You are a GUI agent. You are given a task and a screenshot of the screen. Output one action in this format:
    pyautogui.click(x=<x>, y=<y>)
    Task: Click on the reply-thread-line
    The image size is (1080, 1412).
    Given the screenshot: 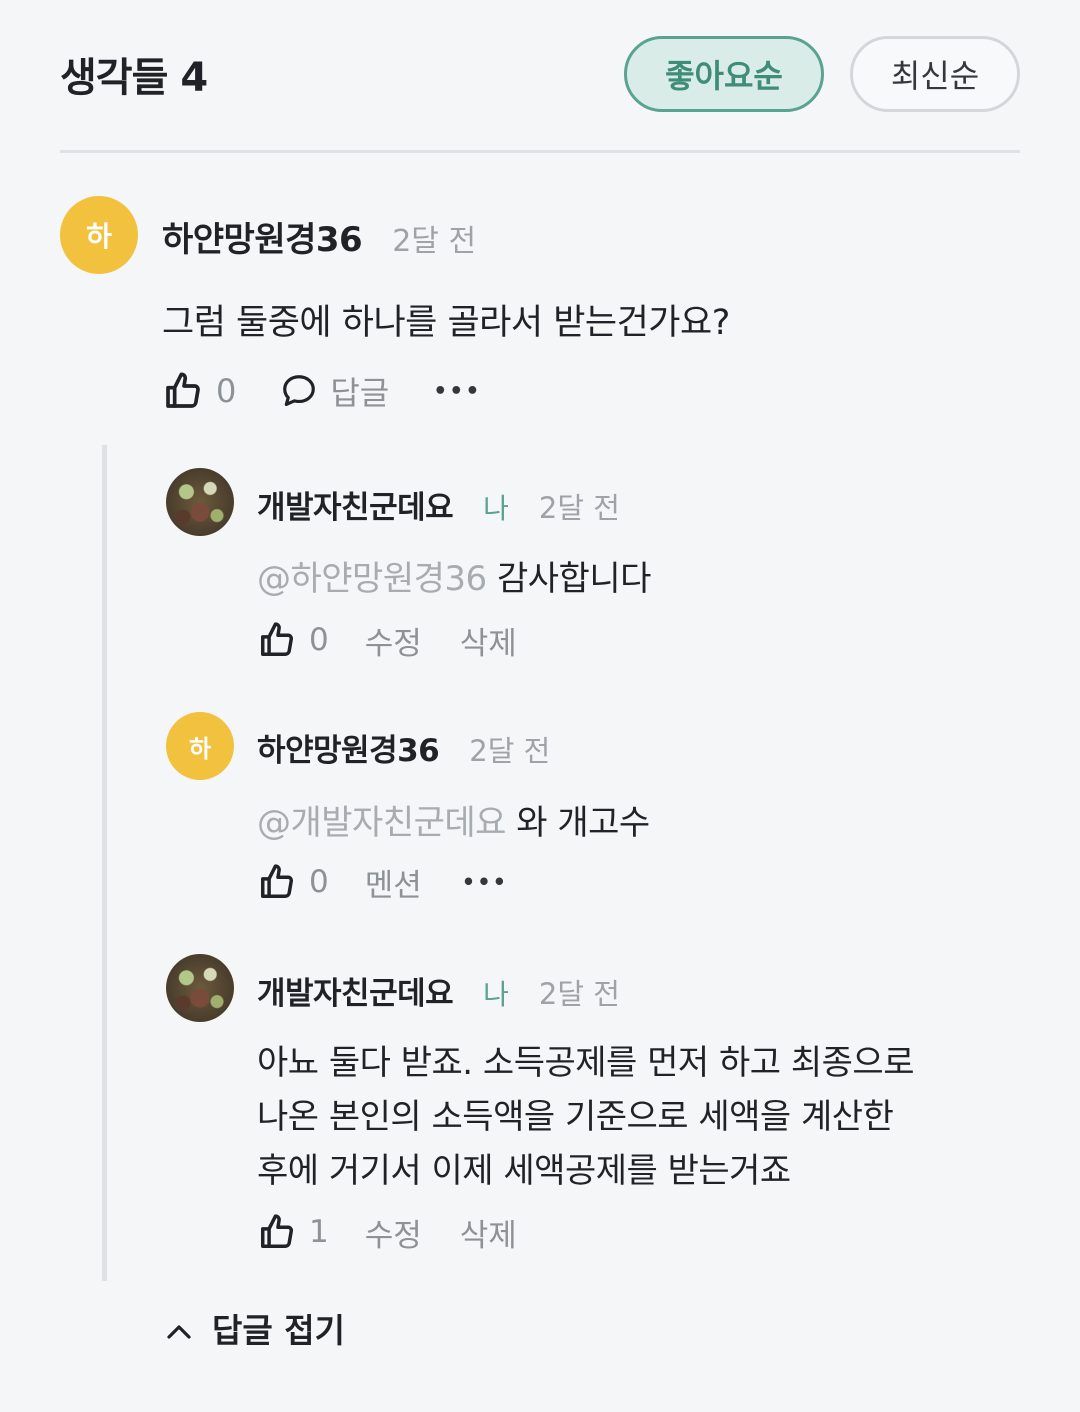 What is the action you would take?
    pyautogui.click(x=104, y=863)
    